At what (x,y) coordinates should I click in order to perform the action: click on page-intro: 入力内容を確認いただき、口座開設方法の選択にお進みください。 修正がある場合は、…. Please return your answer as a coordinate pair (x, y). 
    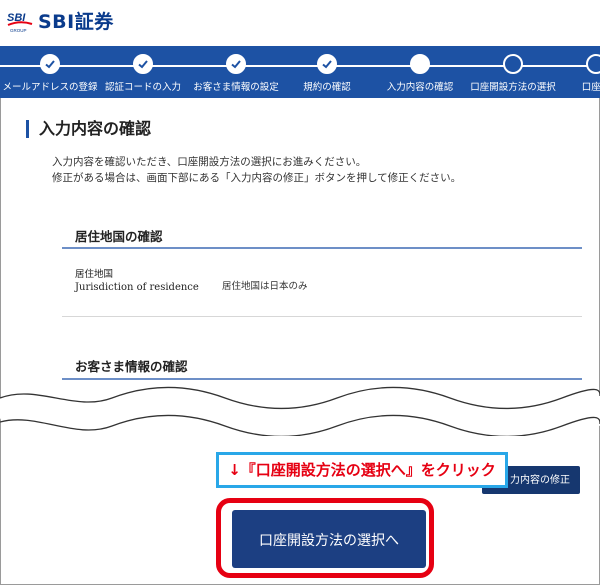
    Looking at the image, I should click on (256, 170).